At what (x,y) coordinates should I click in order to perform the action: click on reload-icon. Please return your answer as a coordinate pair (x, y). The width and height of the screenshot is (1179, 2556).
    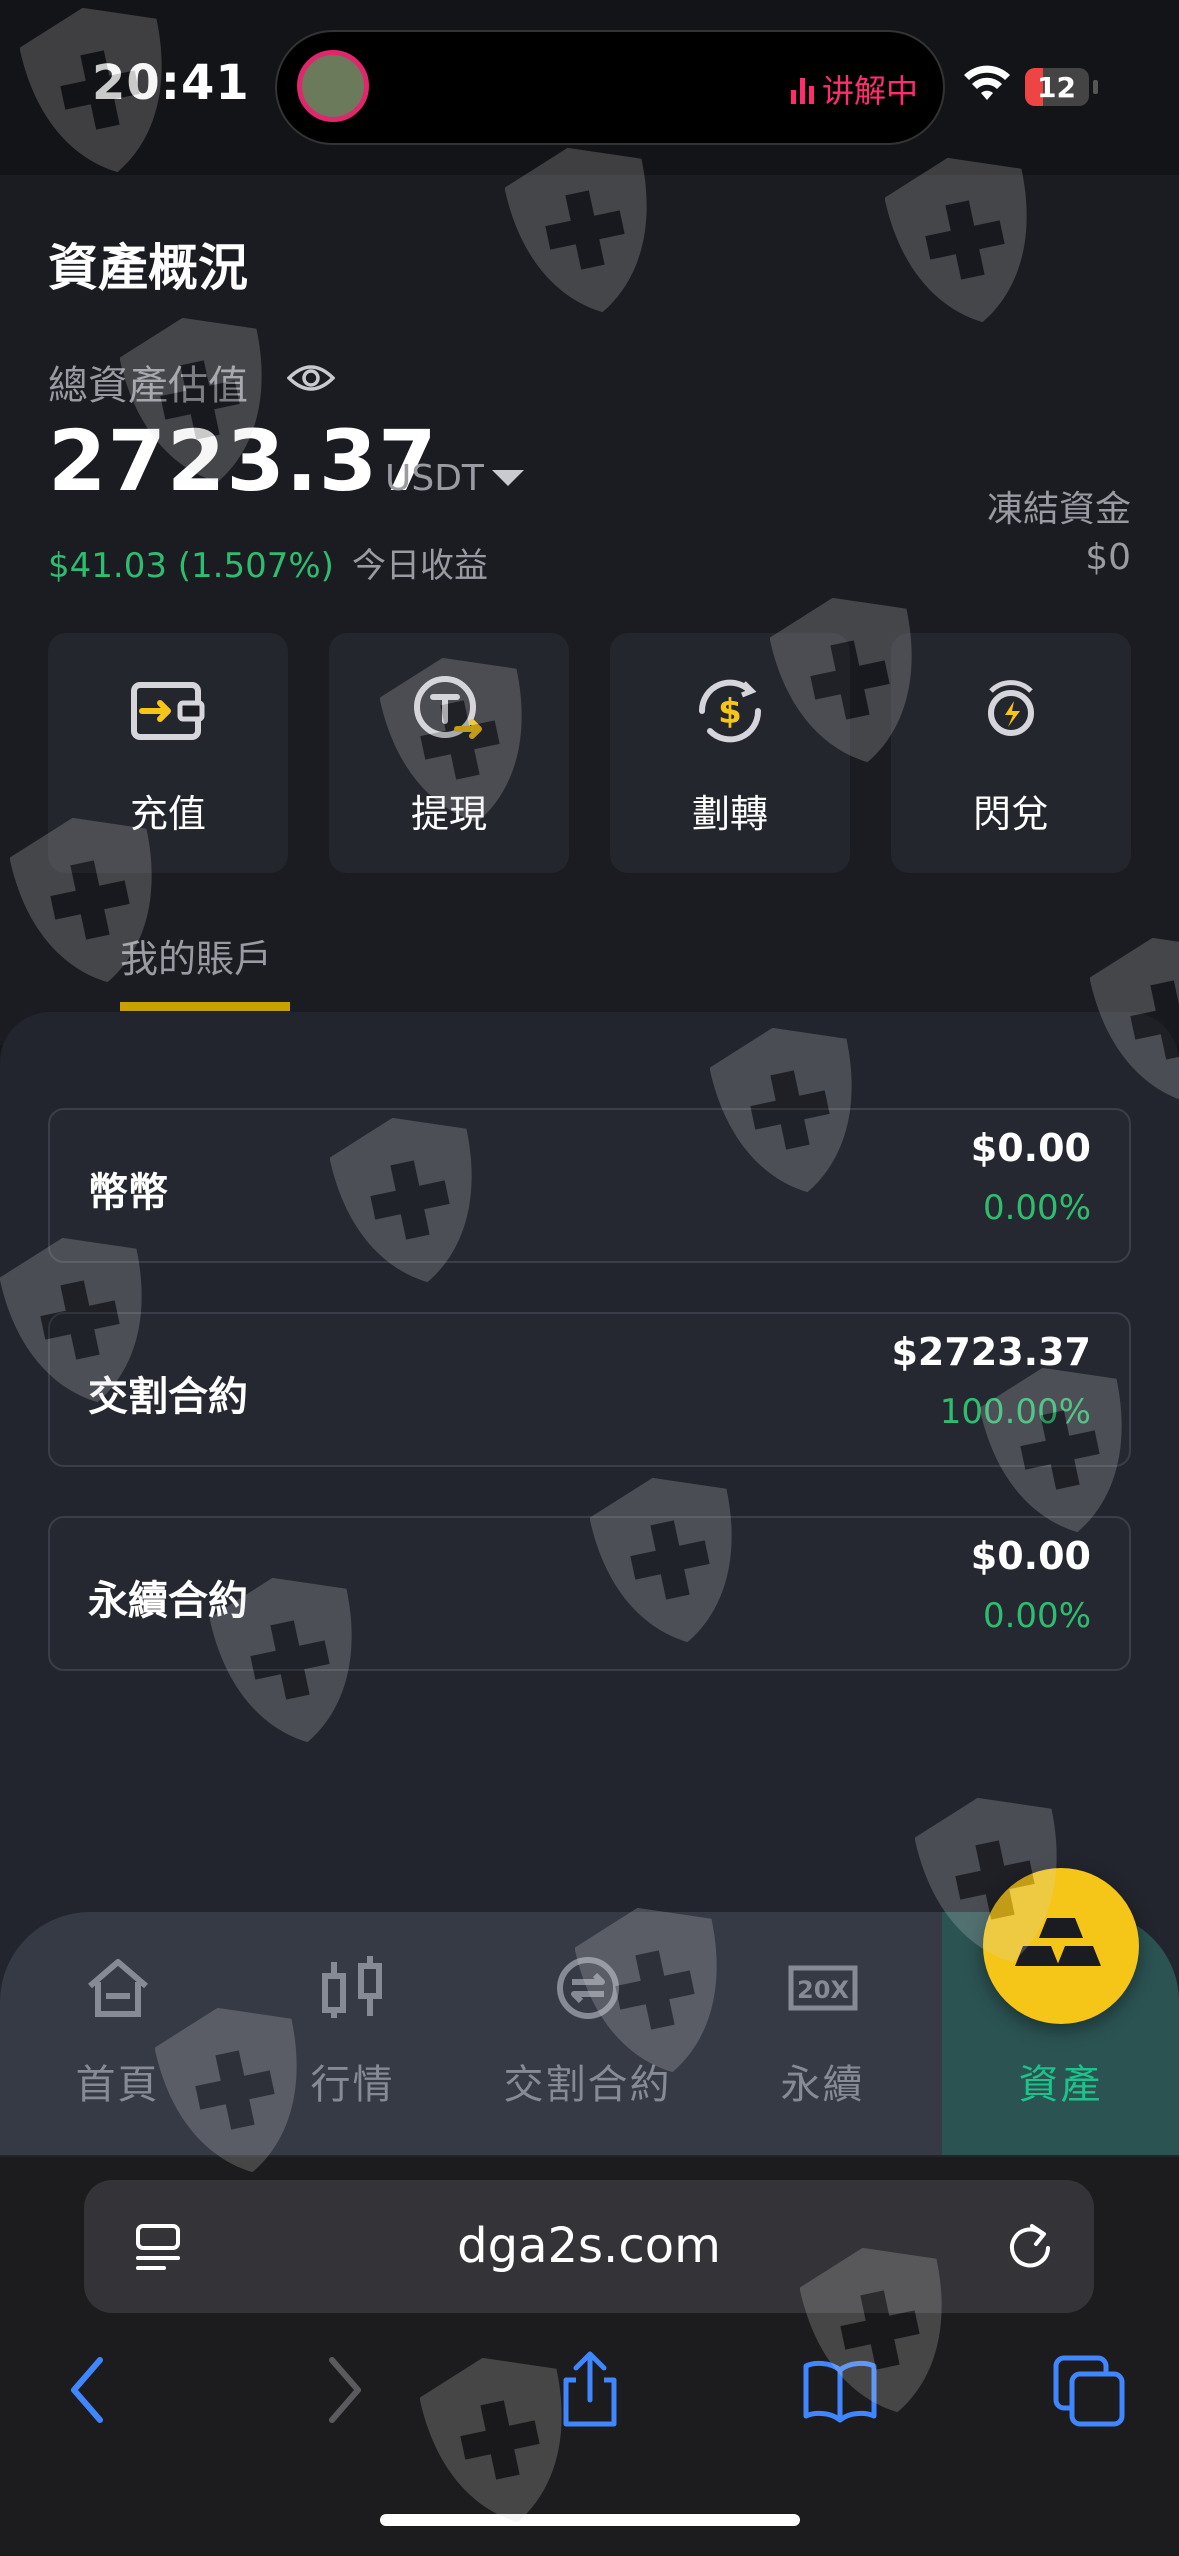
    Looking at the image, I should click on (1028, 2246).